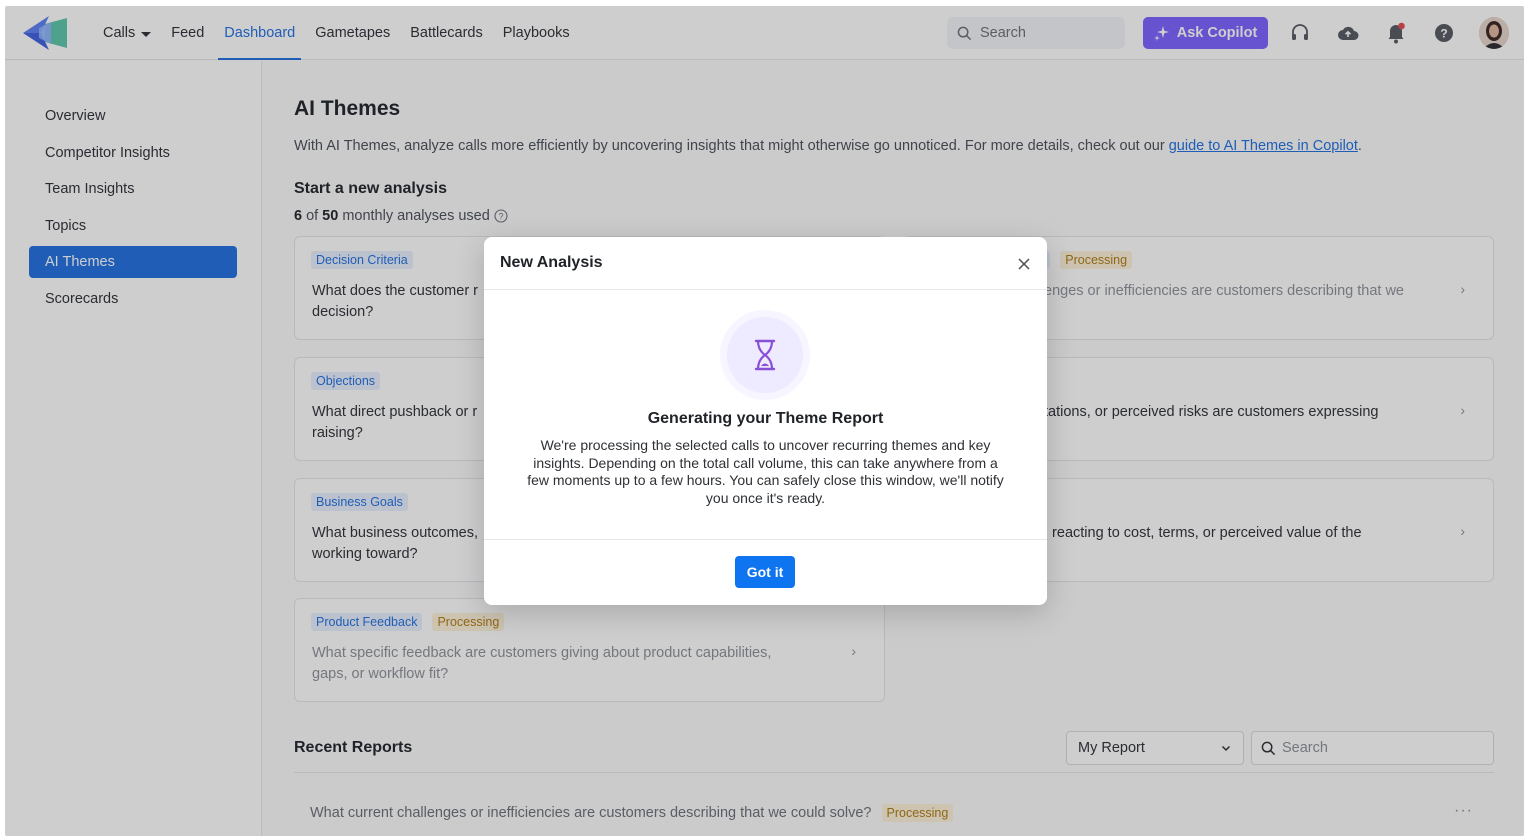  I want to click on modal-footer-divider, so click(765, 539).